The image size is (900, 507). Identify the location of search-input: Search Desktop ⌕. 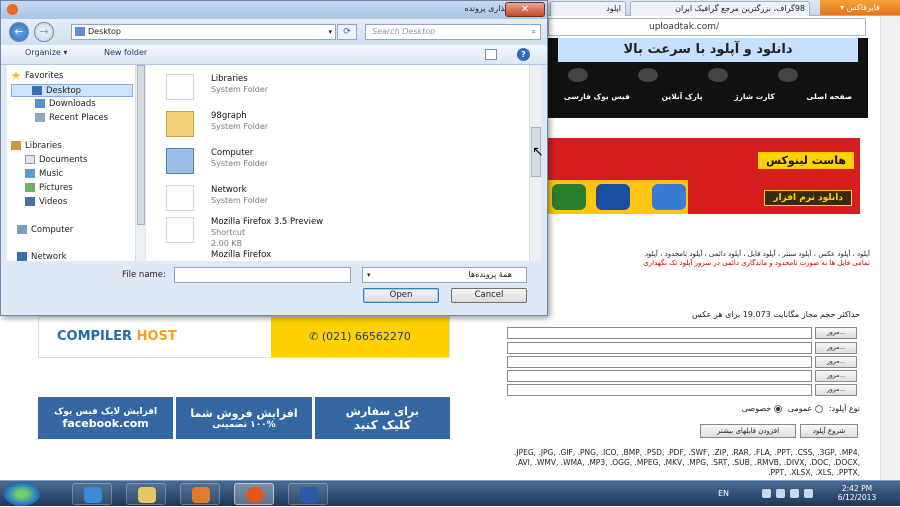
(453, 32).